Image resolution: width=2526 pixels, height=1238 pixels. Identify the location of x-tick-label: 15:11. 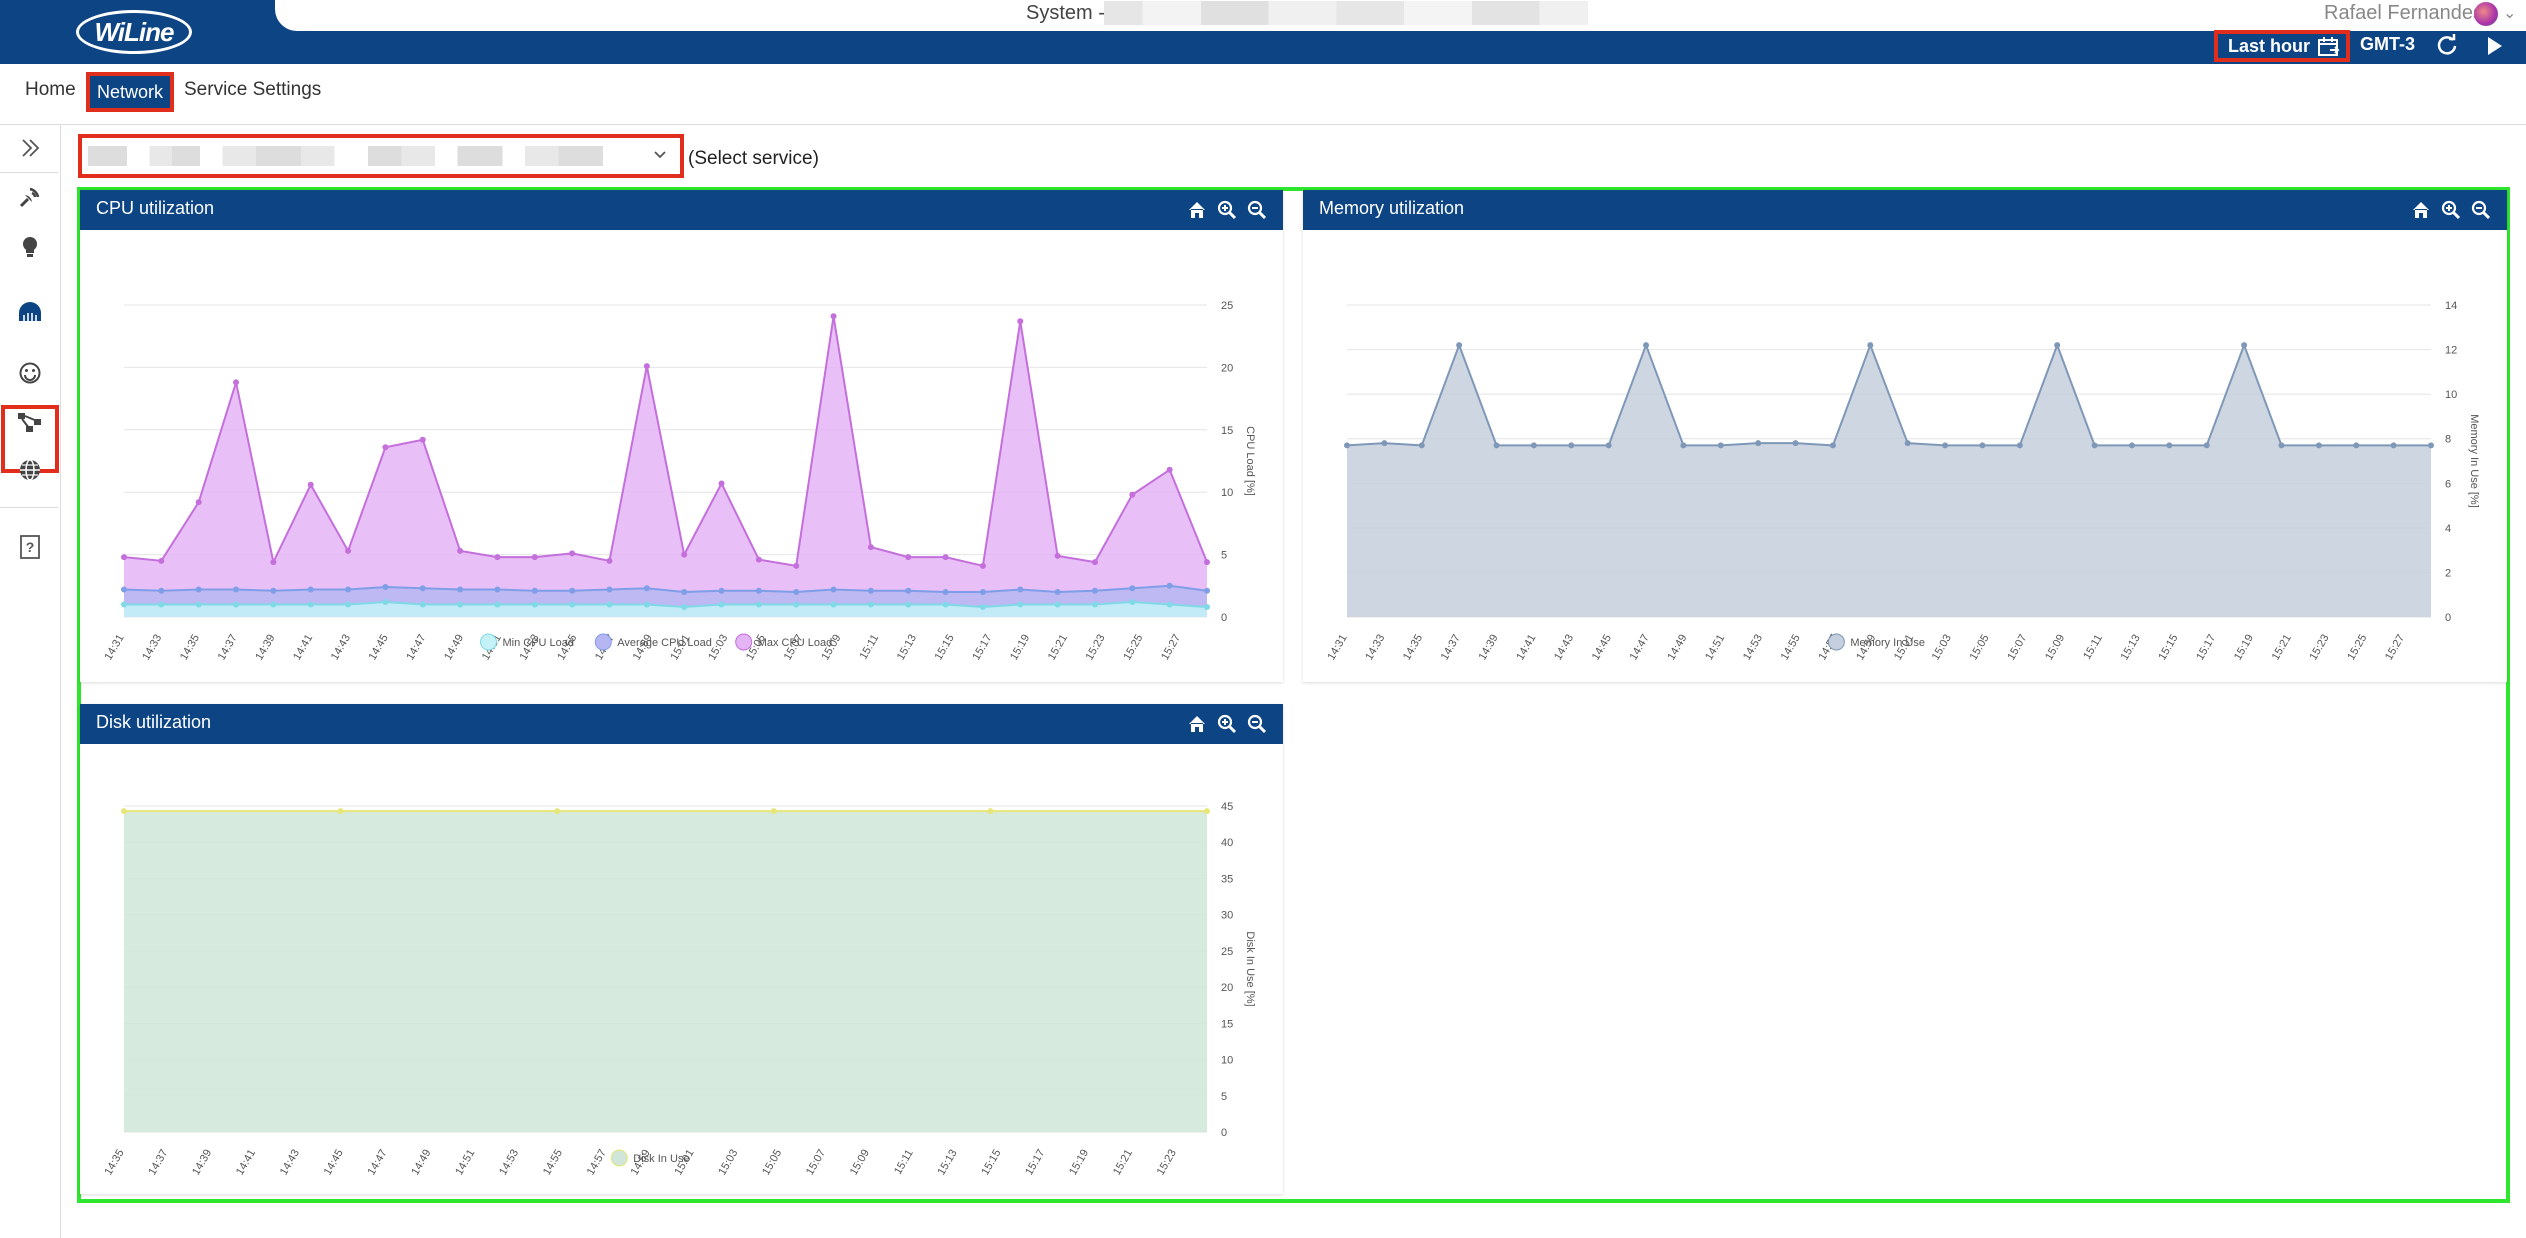
(870, 647).